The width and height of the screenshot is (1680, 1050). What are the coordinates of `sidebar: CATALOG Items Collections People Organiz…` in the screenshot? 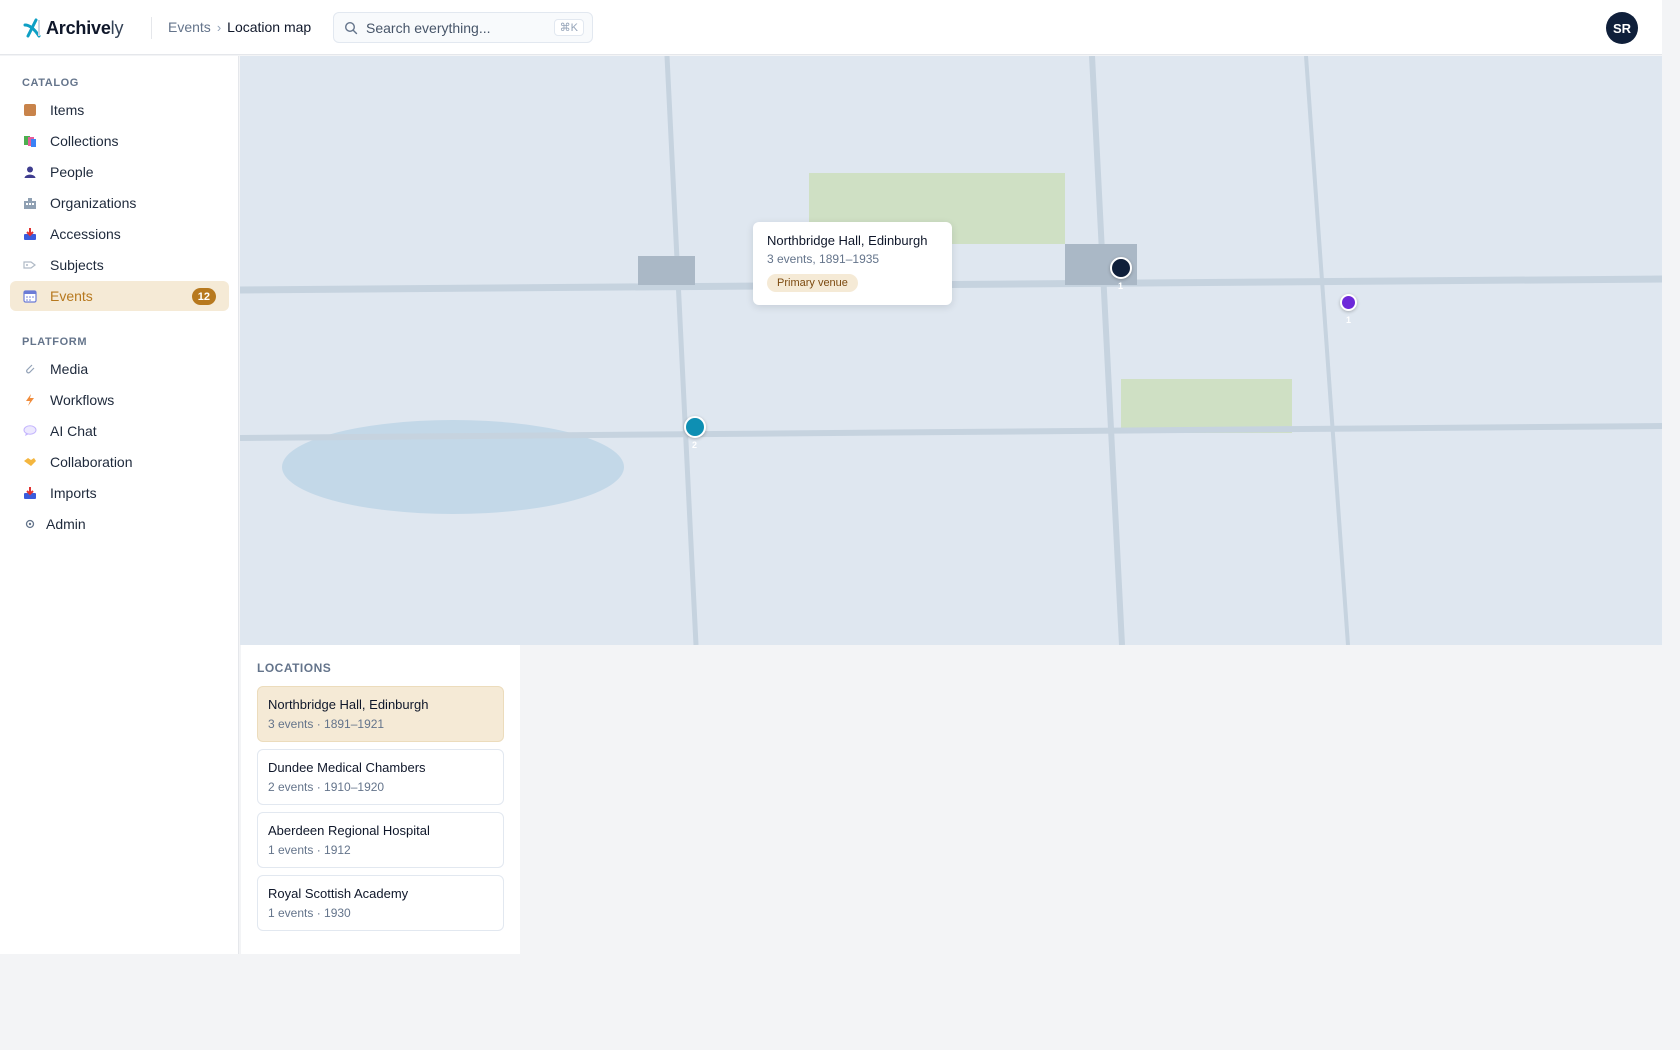 It's located at (119, 505).